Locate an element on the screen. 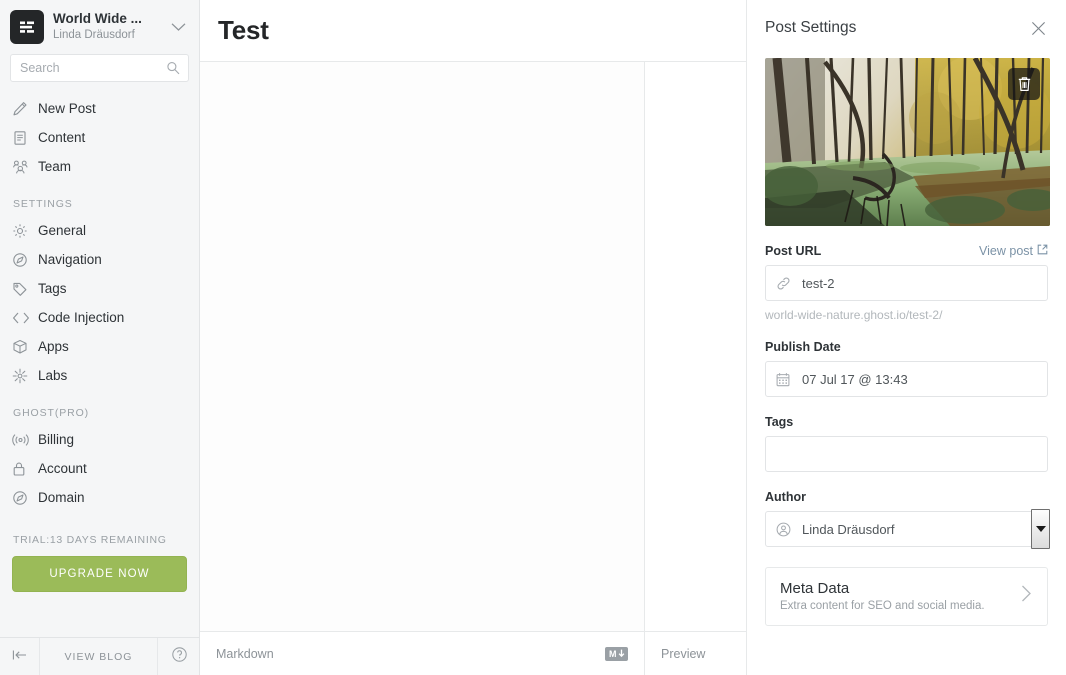  tags-row: Tags is located at coordinates (906, 422).